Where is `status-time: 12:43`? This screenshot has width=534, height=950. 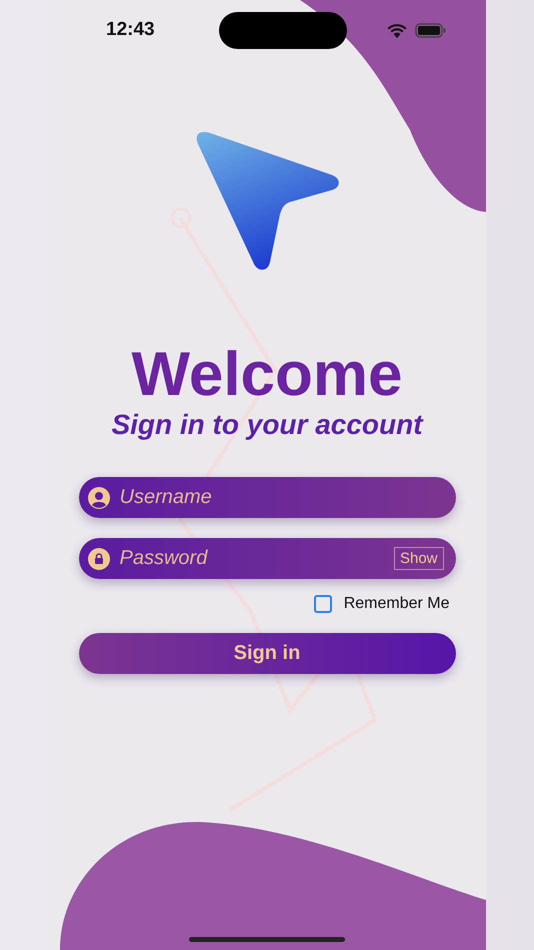 status-time: 12:43 is located at coordinates (130, 30).